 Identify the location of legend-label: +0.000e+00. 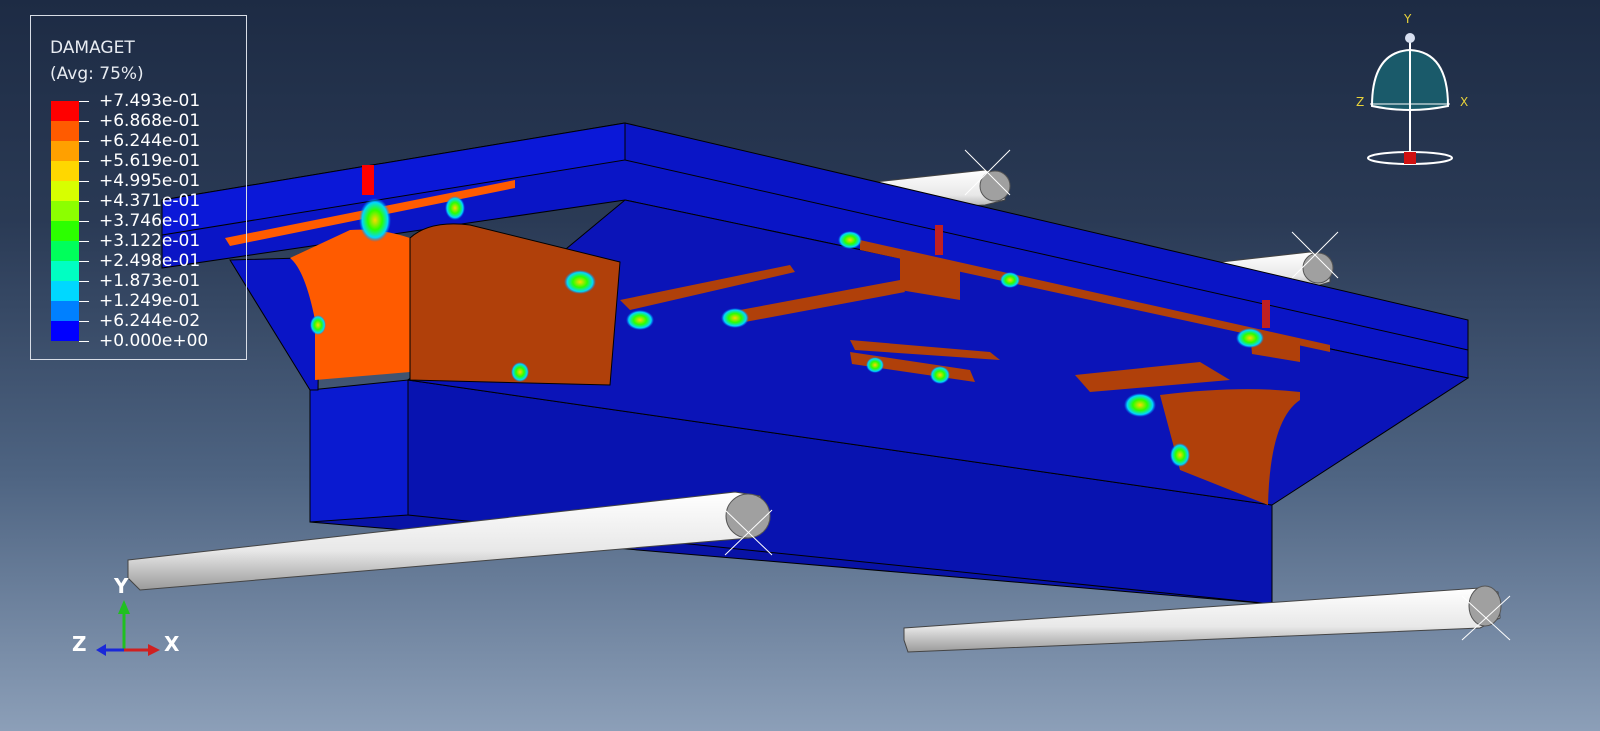
(154, 341).